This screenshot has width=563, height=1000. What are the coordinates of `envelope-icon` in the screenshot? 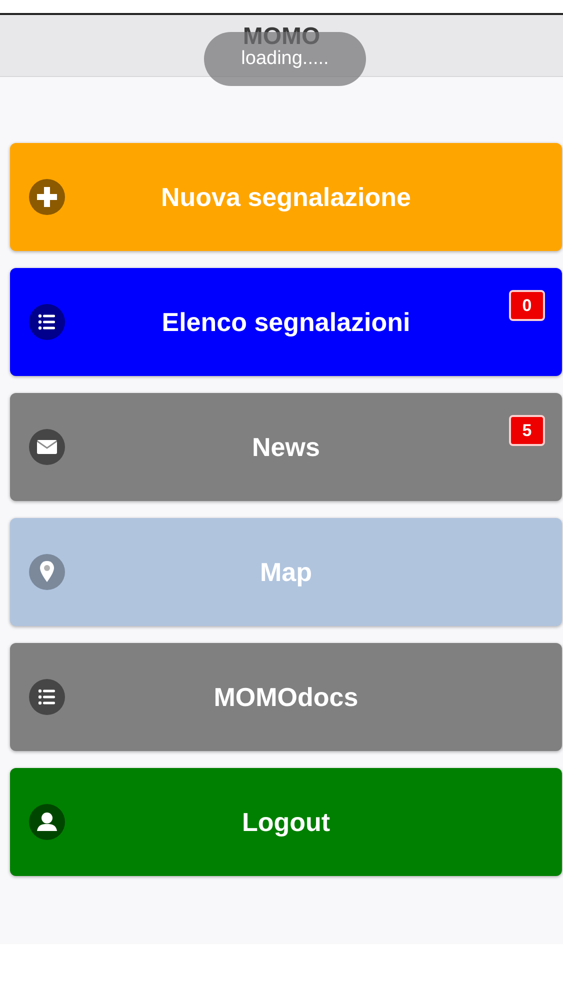 It's located at (47, 447).